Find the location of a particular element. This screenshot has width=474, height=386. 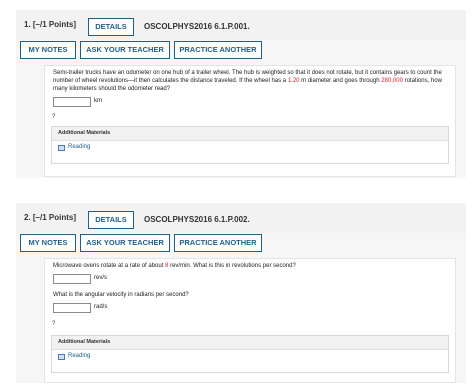

question-code: OSCOLPHYS2016 6.1.P.001. is located at coordinates (197, 26).